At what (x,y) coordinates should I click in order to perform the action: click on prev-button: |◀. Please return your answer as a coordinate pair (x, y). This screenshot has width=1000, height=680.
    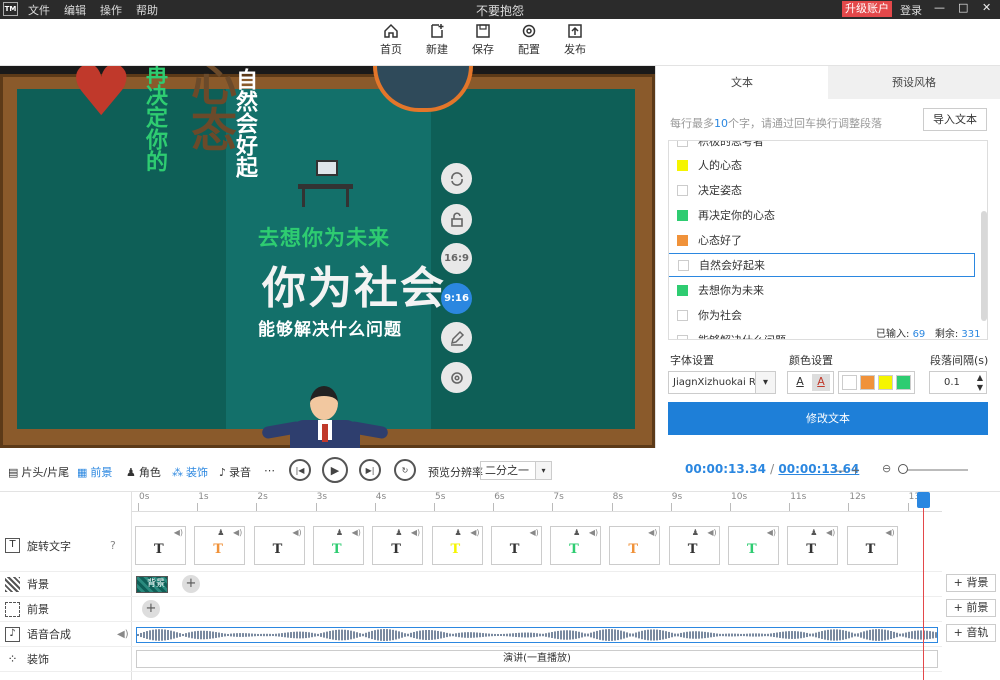
    Looking at the image, I should click on (300, 470).